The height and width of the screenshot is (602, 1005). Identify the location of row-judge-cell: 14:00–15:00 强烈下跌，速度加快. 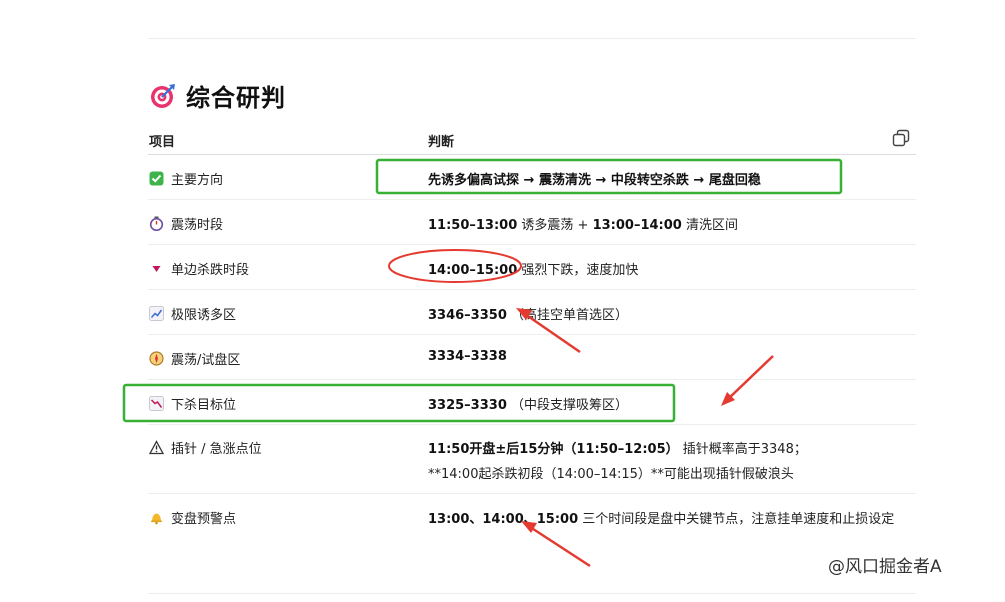
(533, 268).